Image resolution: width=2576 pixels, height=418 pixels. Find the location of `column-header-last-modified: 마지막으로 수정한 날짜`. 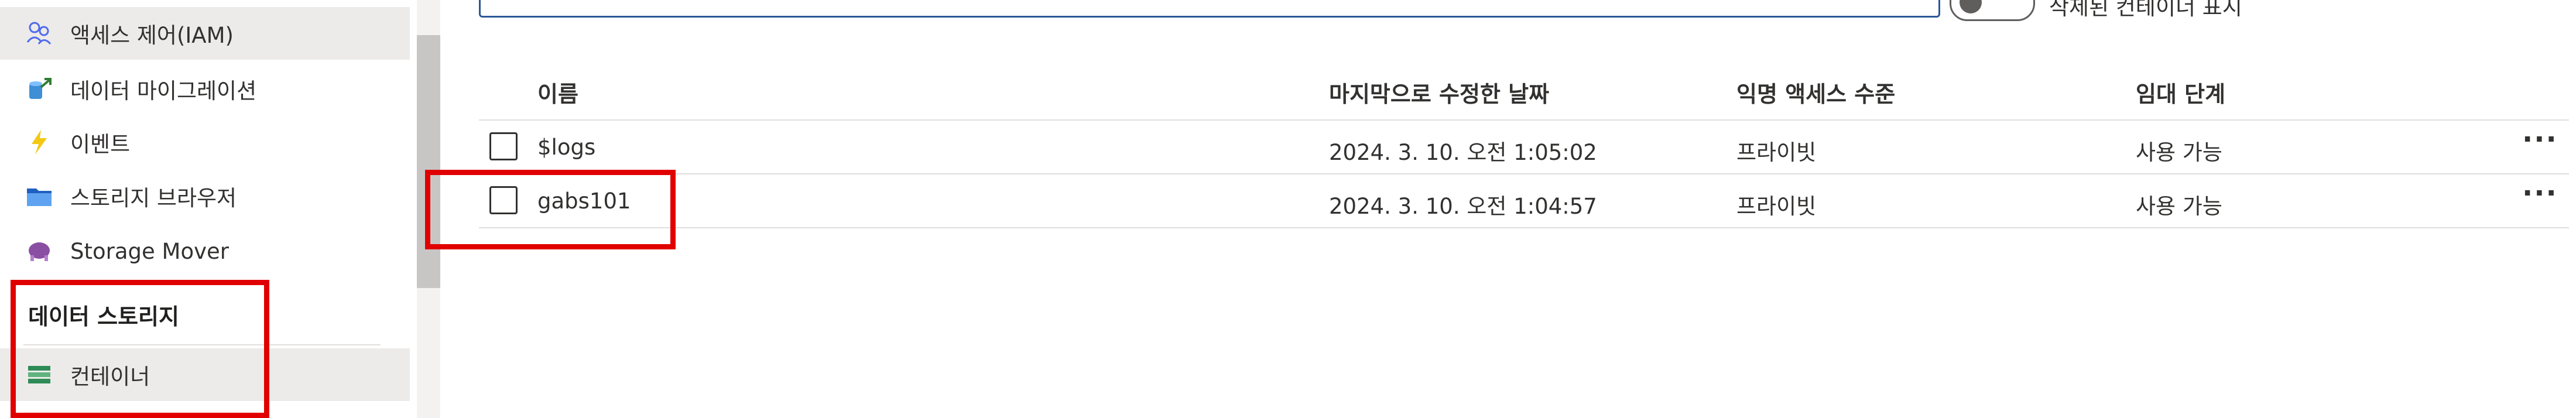

column-header-last-modified: 마지막으로 수정한 날짜 is located at coordinates (1439, 92).